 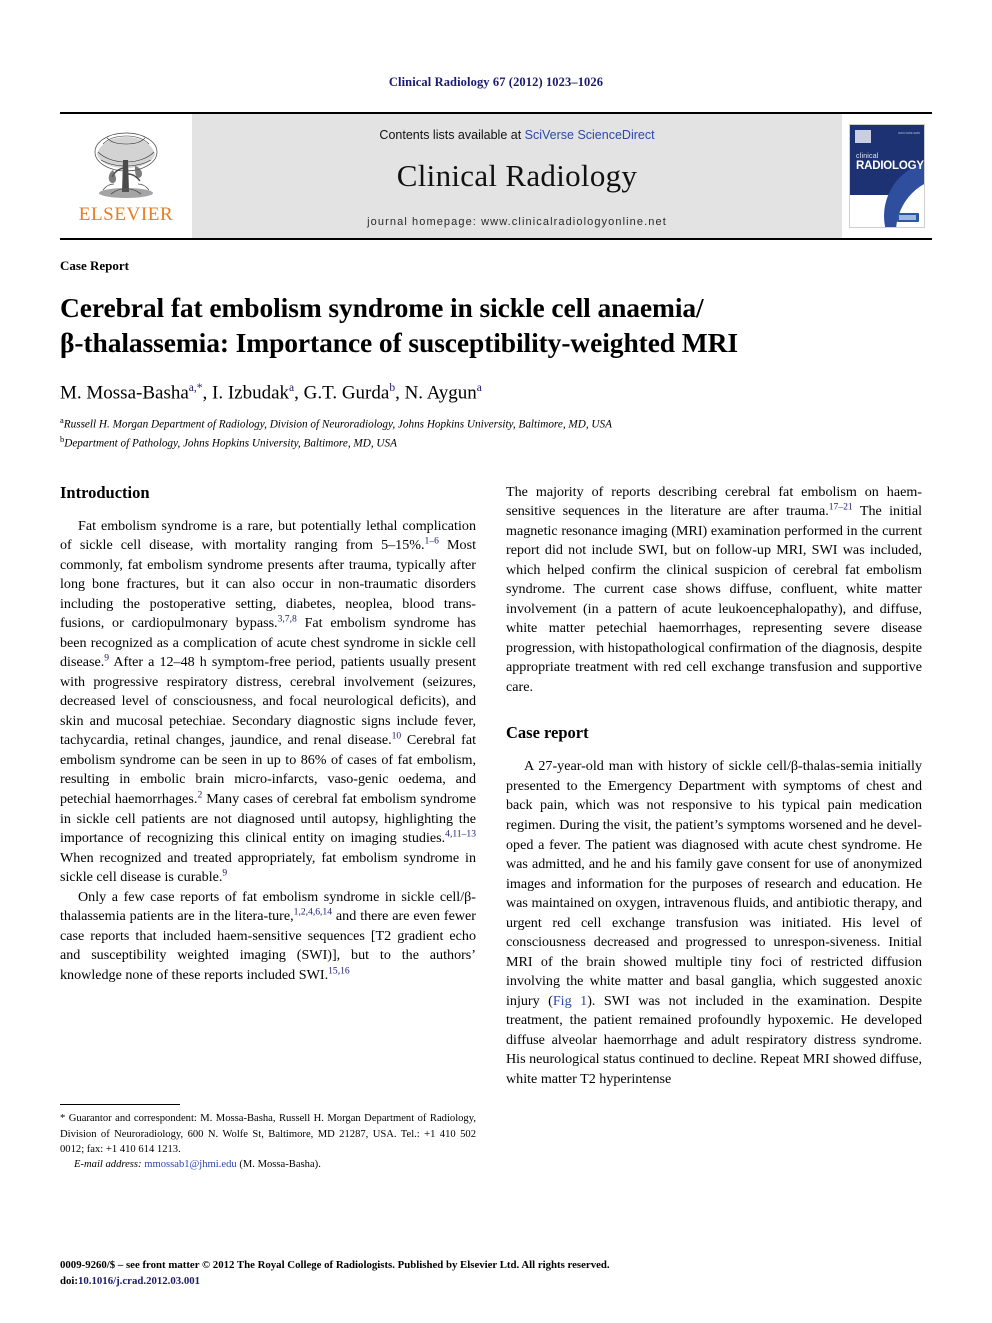 I want to click on author-marks: a,*, so click(x=195, y=388).